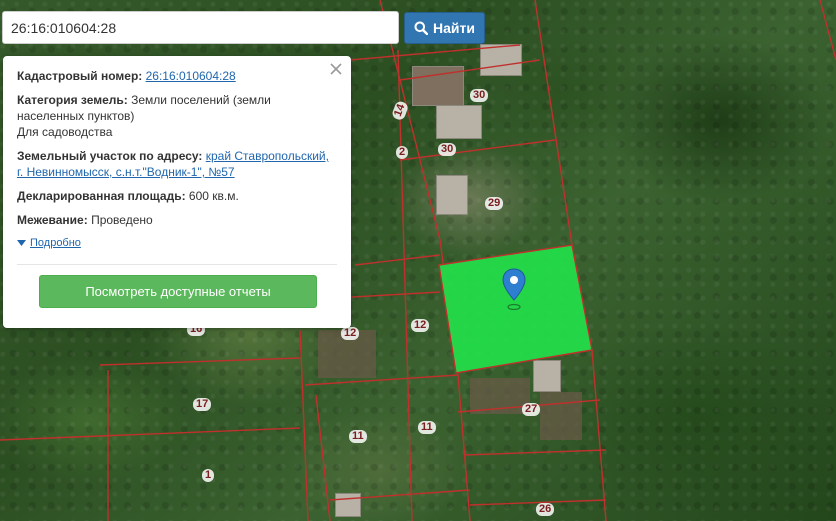 The image size is (836, 521). What do you see at coordinates (208, 475) in the screenshot?
I see `parcel-label: 1` at bounding box center [208, 475].